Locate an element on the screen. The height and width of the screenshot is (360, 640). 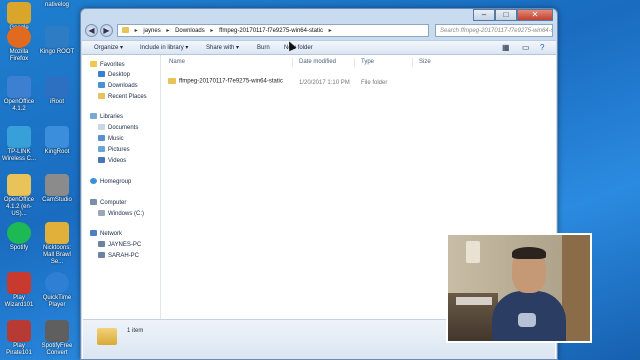
forward-button: ▶ is located at coordinates (106, 30).